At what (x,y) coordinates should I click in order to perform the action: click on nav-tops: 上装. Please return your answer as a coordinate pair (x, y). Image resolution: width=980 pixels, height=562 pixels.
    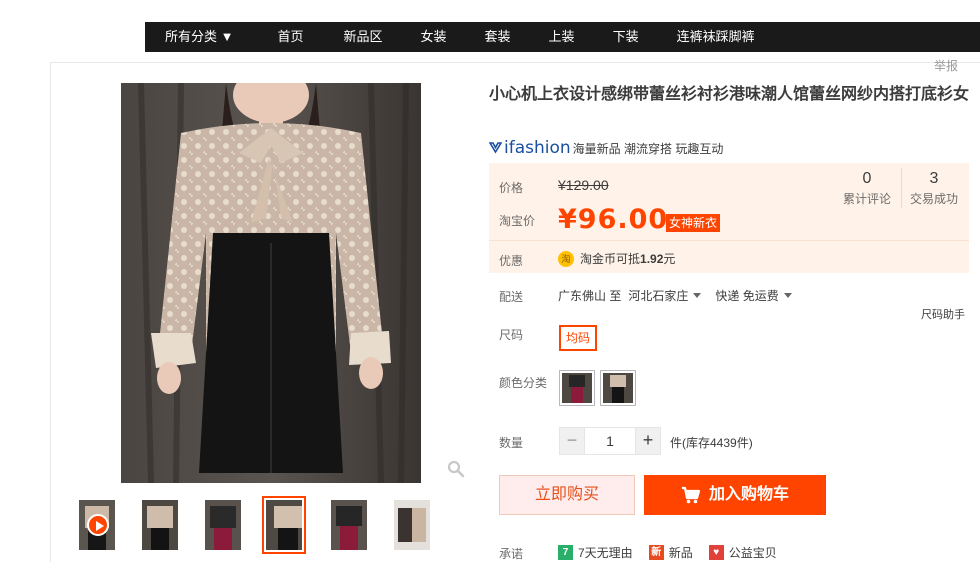
    Looking at the image, I should click on (562, 37).